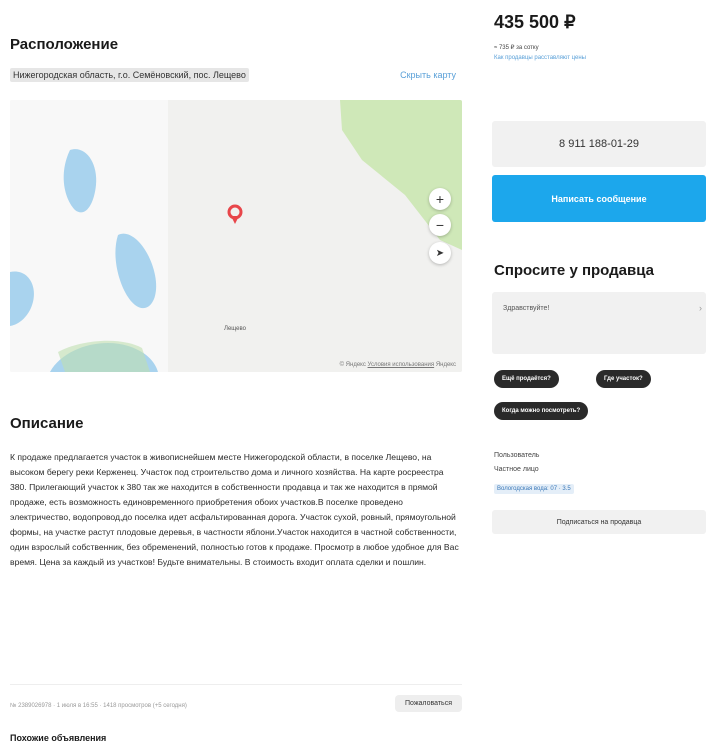 This screenshot has height=747, width=706. I want to click on seller-name: Пользователь, so click(516, 455).